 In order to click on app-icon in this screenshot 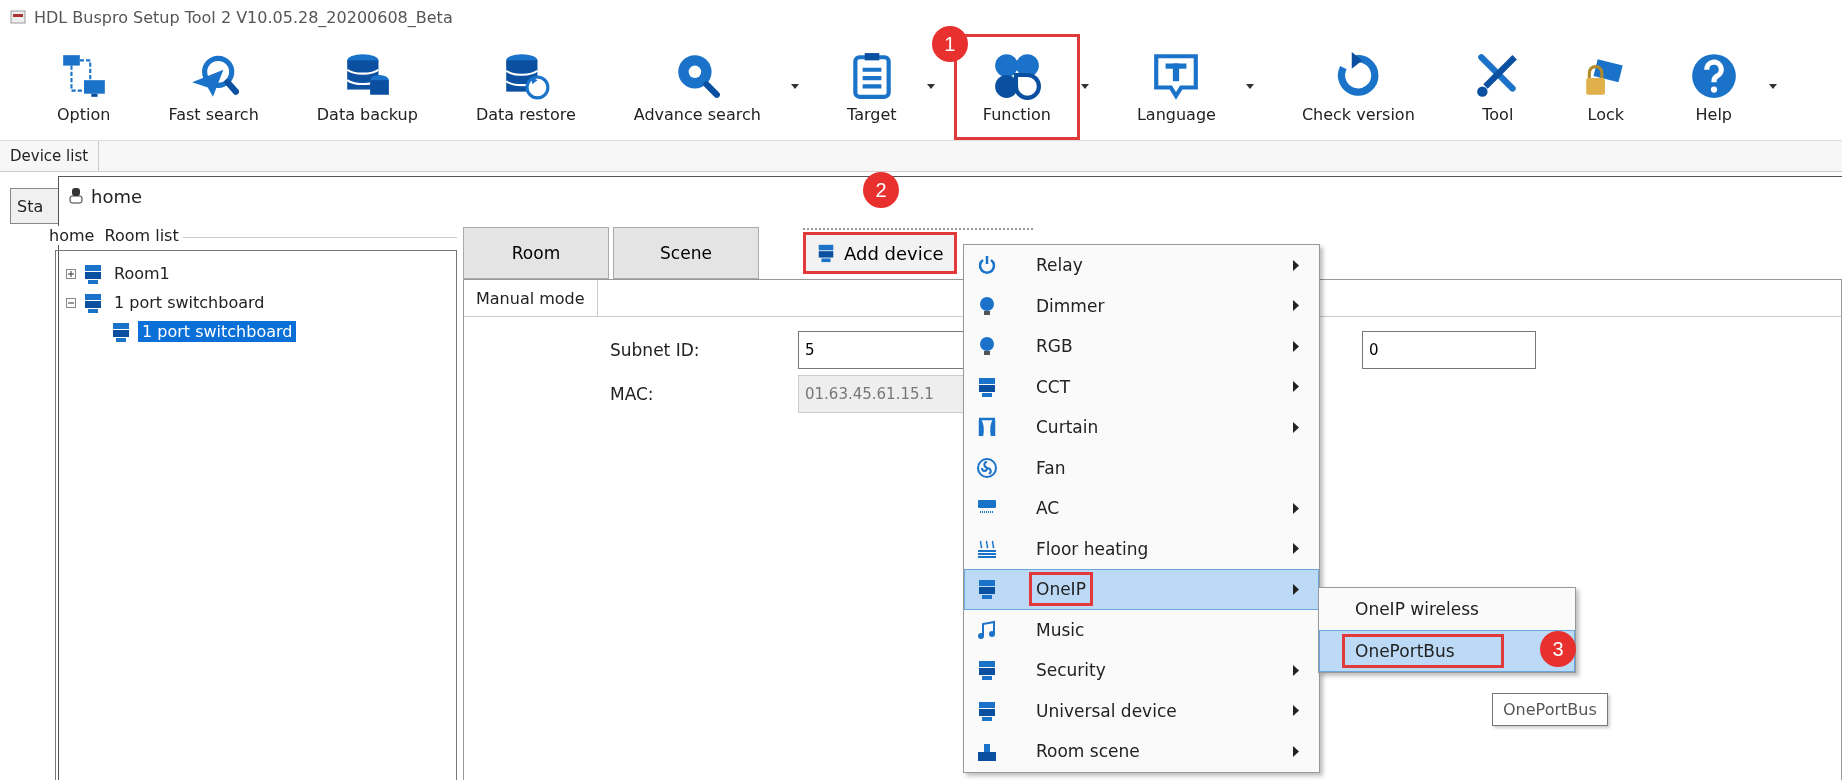, I will do `click(18, 17)`.